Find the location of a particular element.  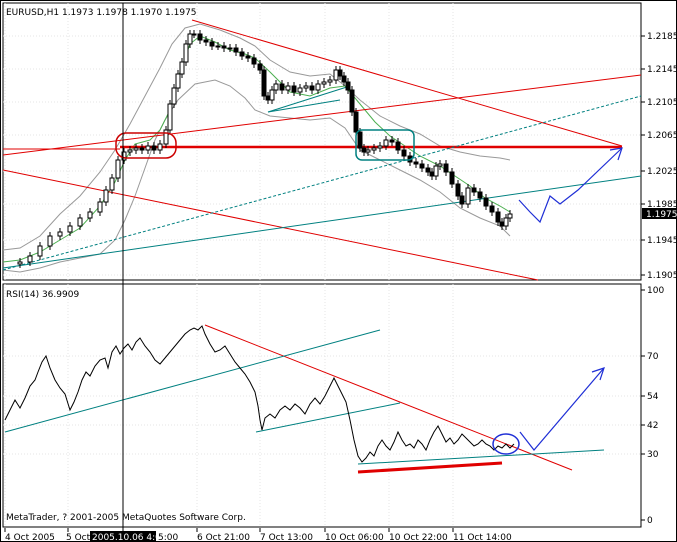

time-tick-label: 11 Oct 14:00 is located at coordinates (482, 537).